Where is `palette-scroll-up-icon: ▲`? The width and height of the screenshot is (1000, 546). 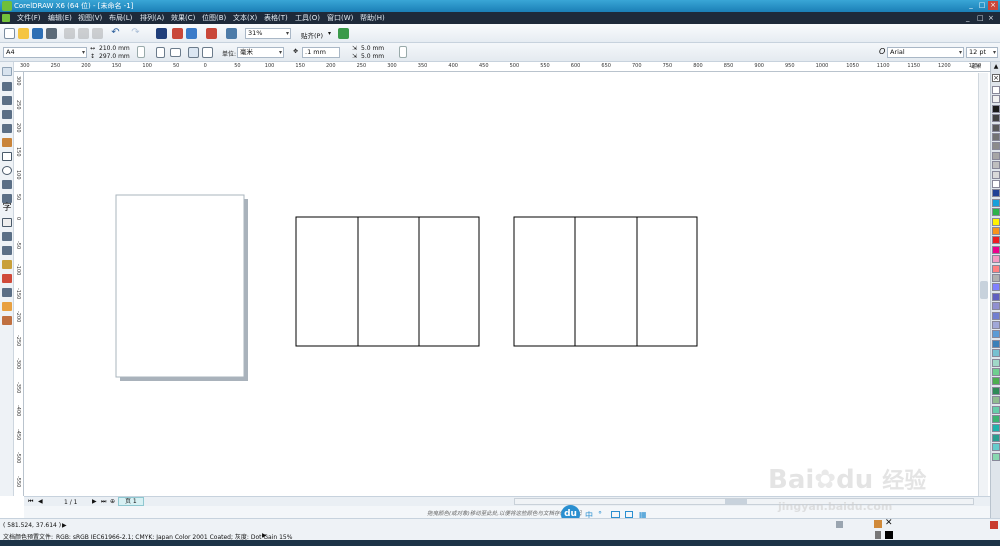 palette-scroll-up-icon: ▲ is located at coordinates (996, 67).